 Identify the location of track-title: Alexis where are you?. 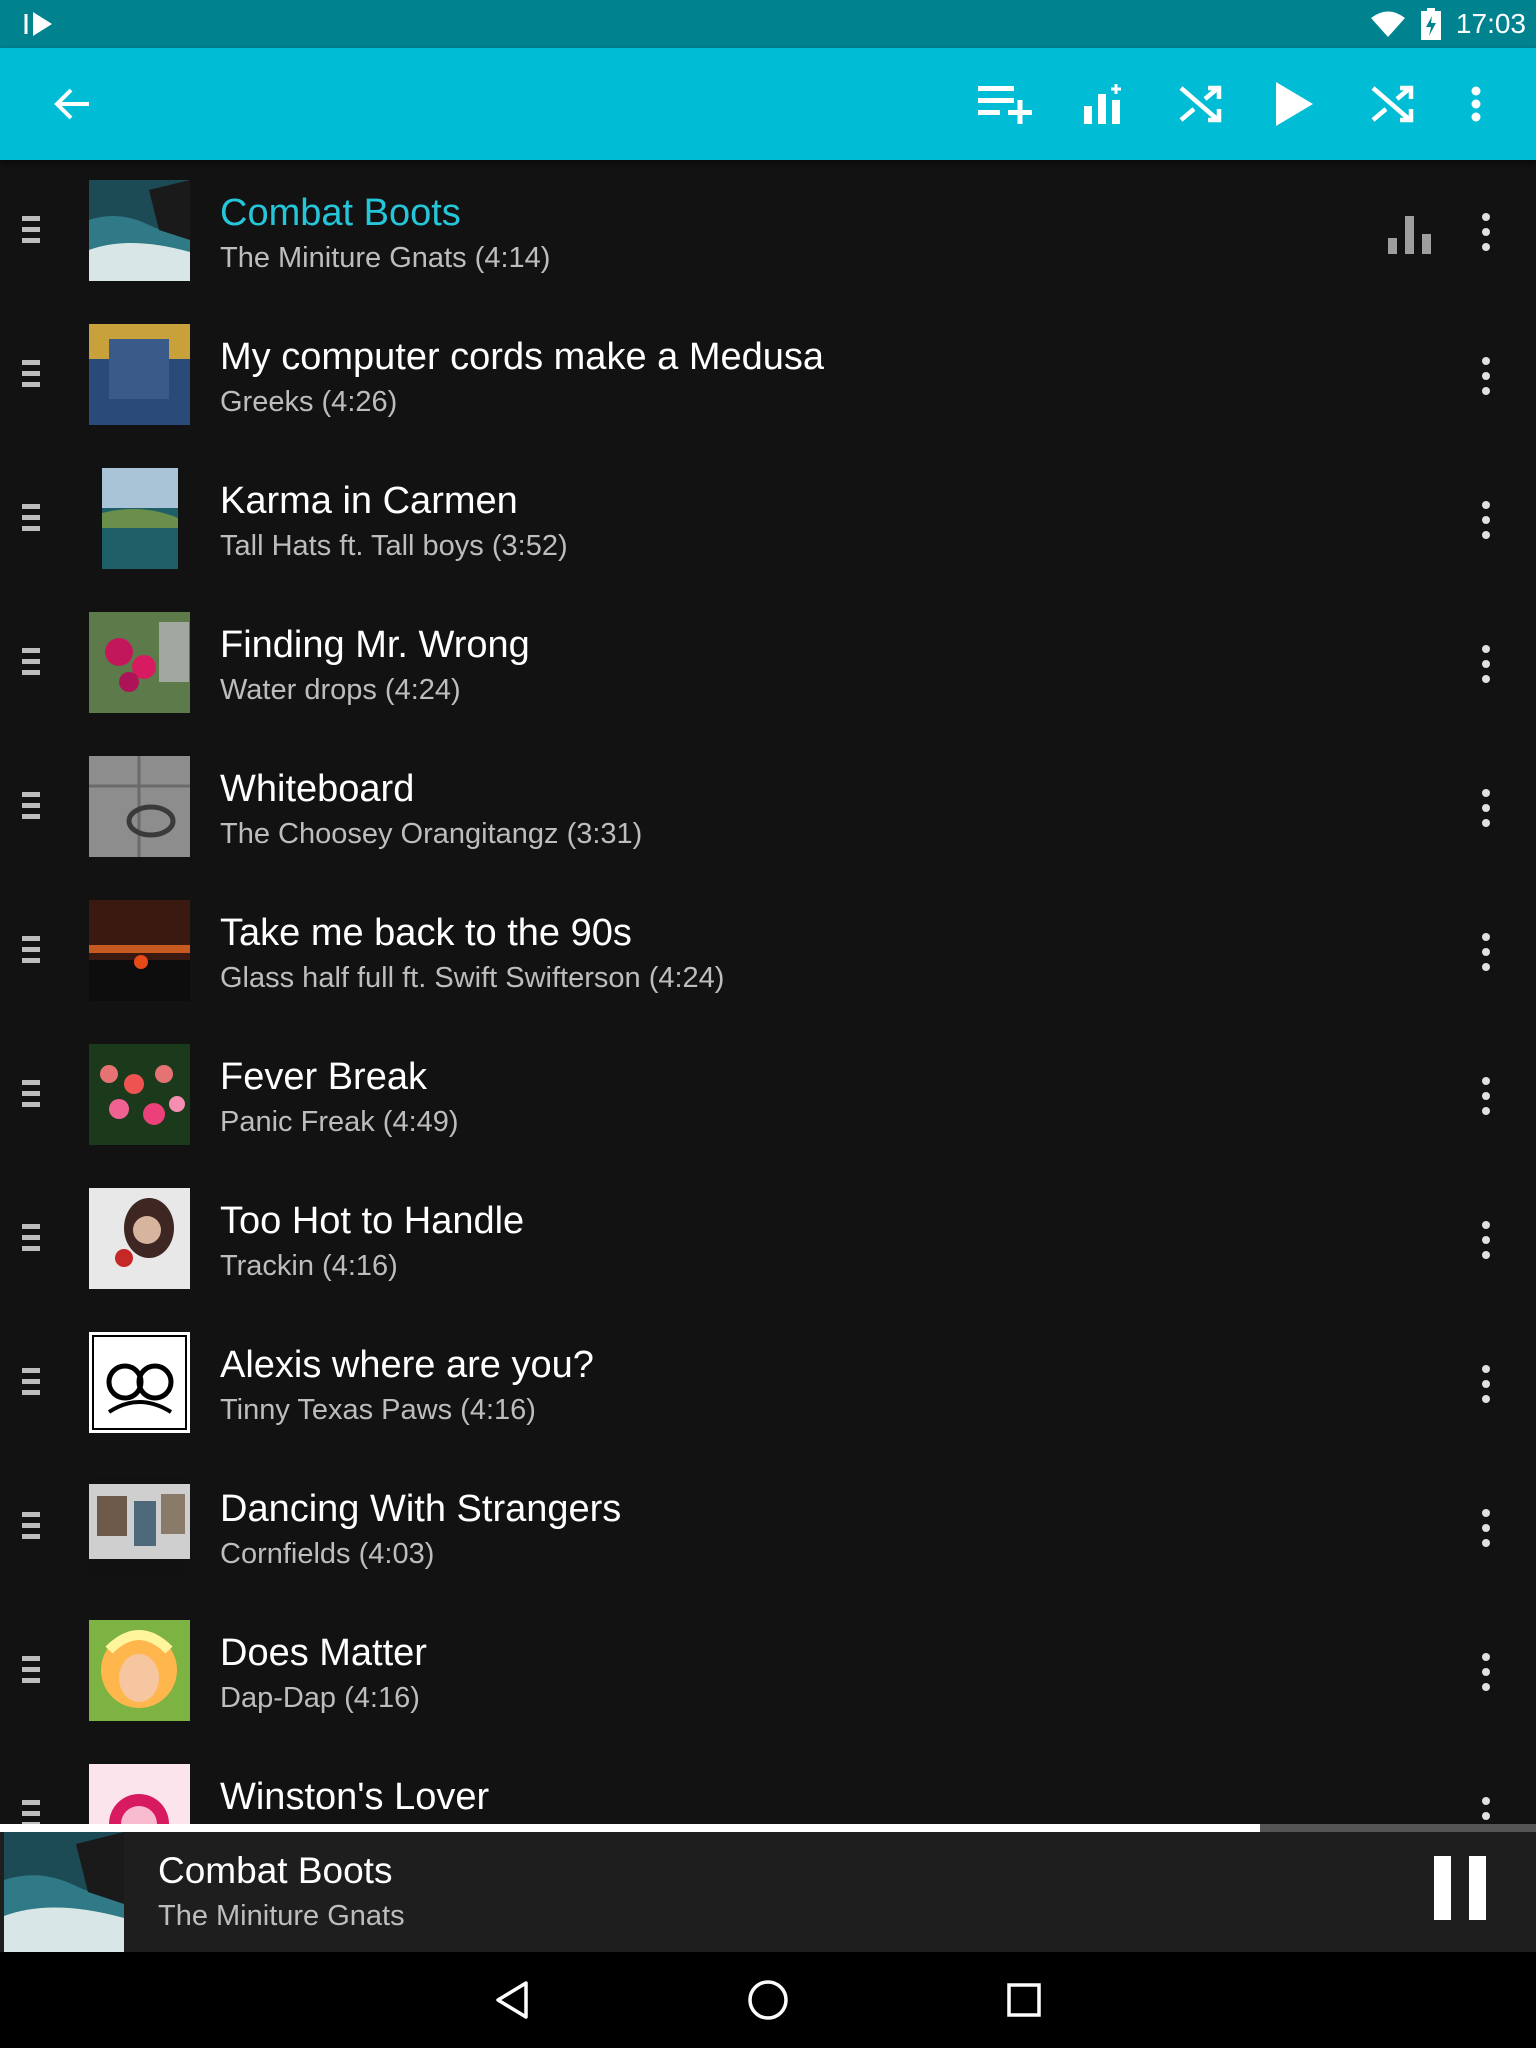
(407, 1365).